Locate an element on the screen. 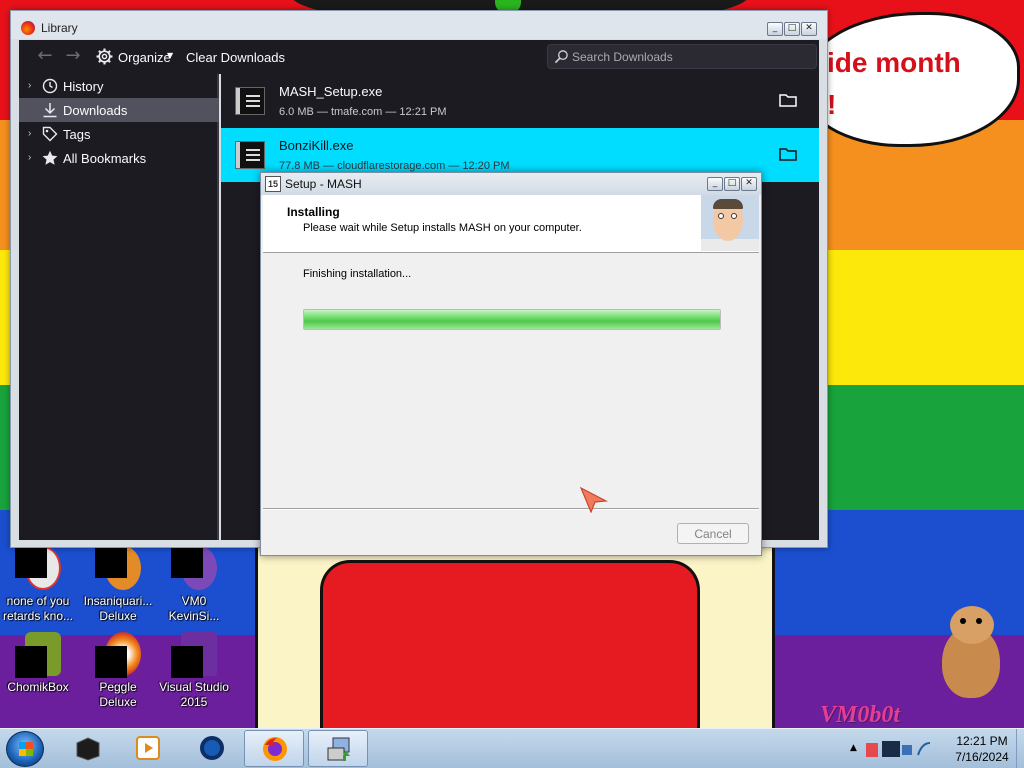  library-titlebar: Library _ □ ✕ is located at coordinates (419, 25).